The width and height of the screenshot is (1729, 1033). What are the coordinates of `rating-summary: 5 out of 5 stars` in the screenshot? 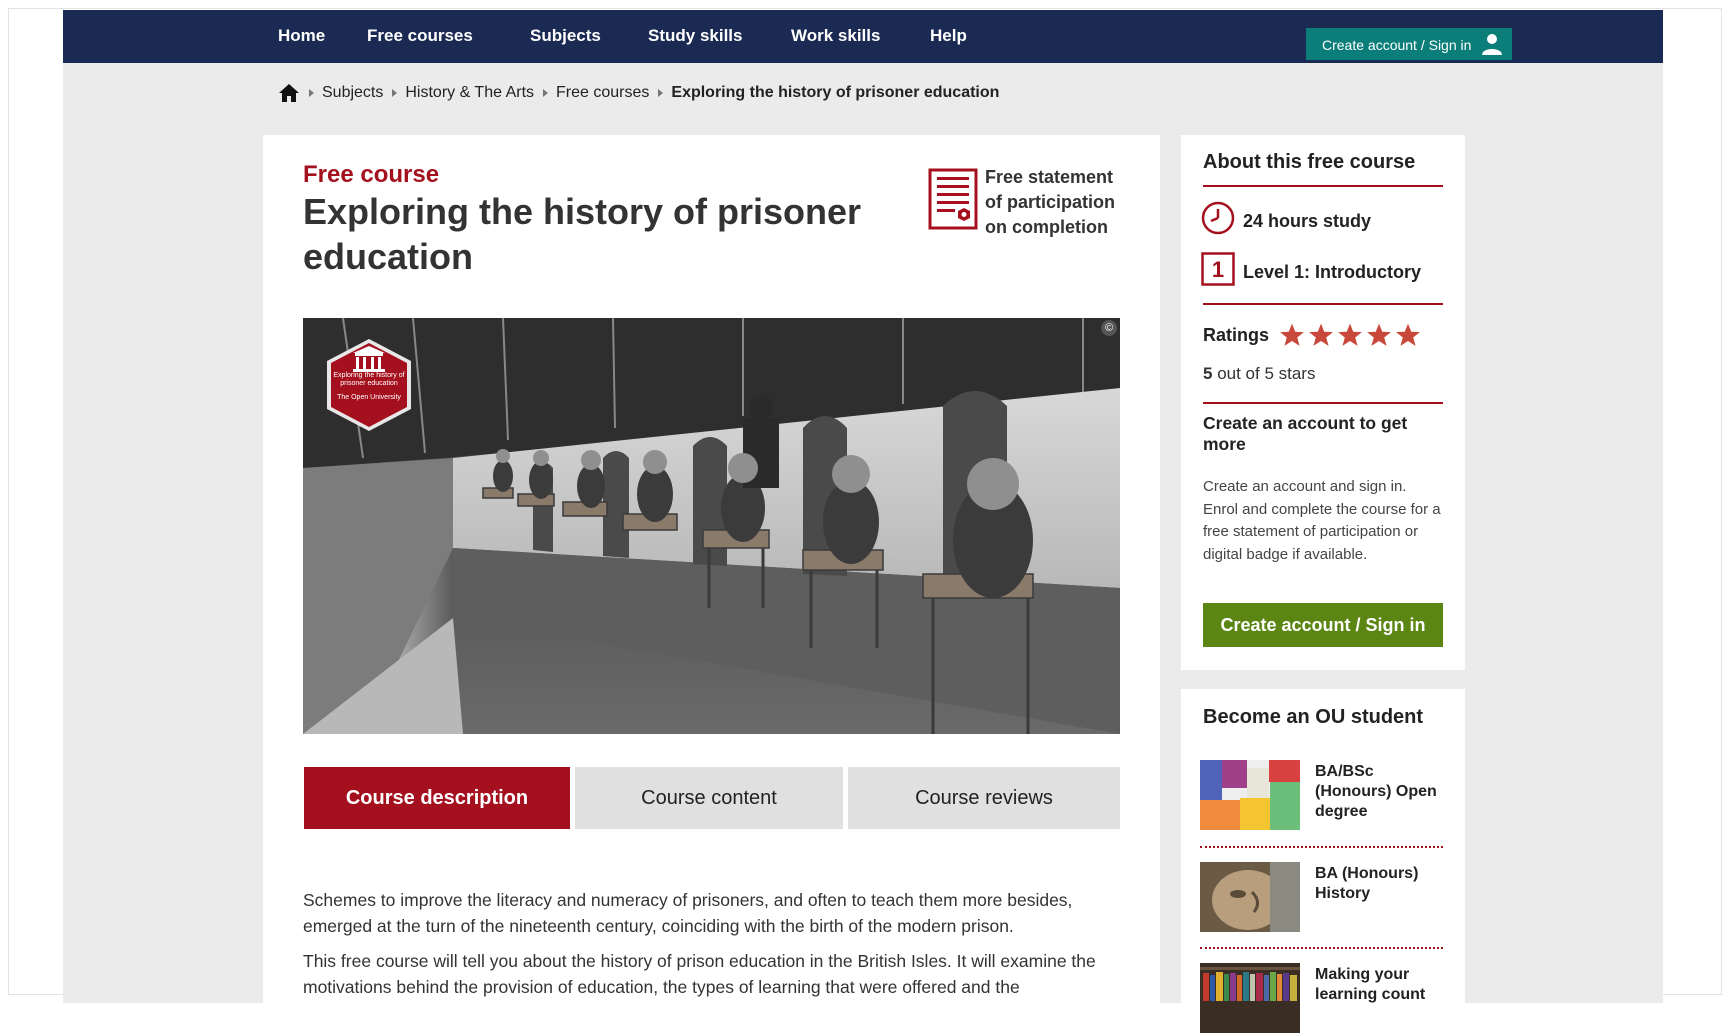 It's located at (1259, 374).